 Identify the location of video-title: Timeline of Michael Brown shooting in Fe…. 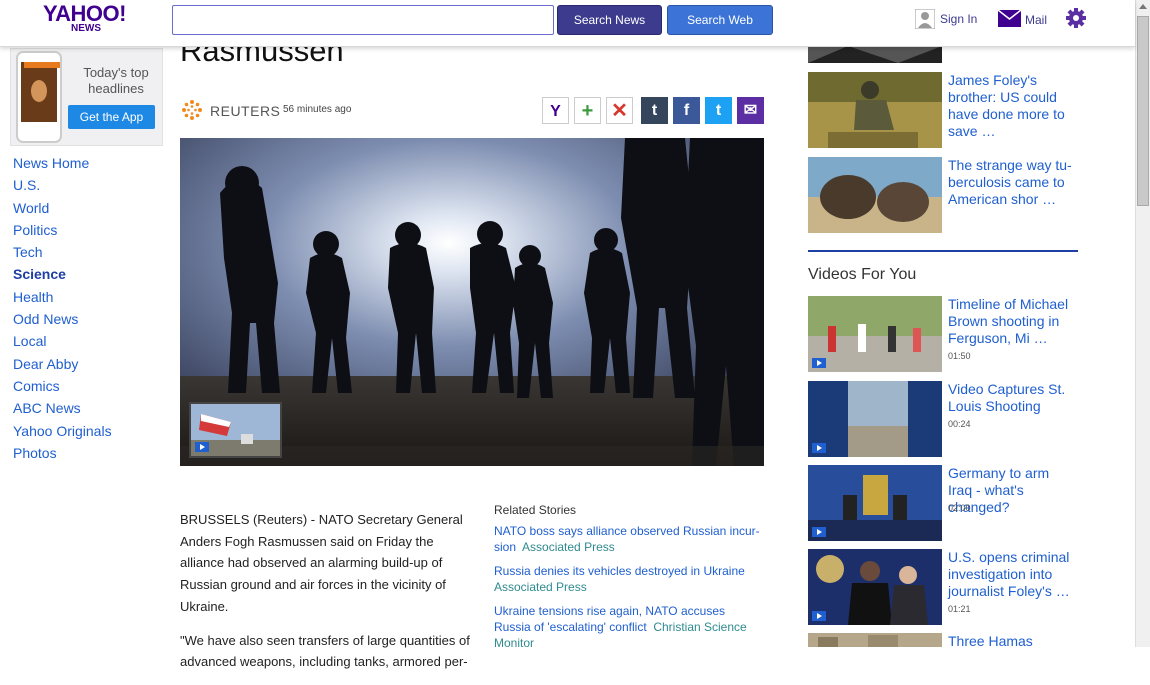
(1010, 321).